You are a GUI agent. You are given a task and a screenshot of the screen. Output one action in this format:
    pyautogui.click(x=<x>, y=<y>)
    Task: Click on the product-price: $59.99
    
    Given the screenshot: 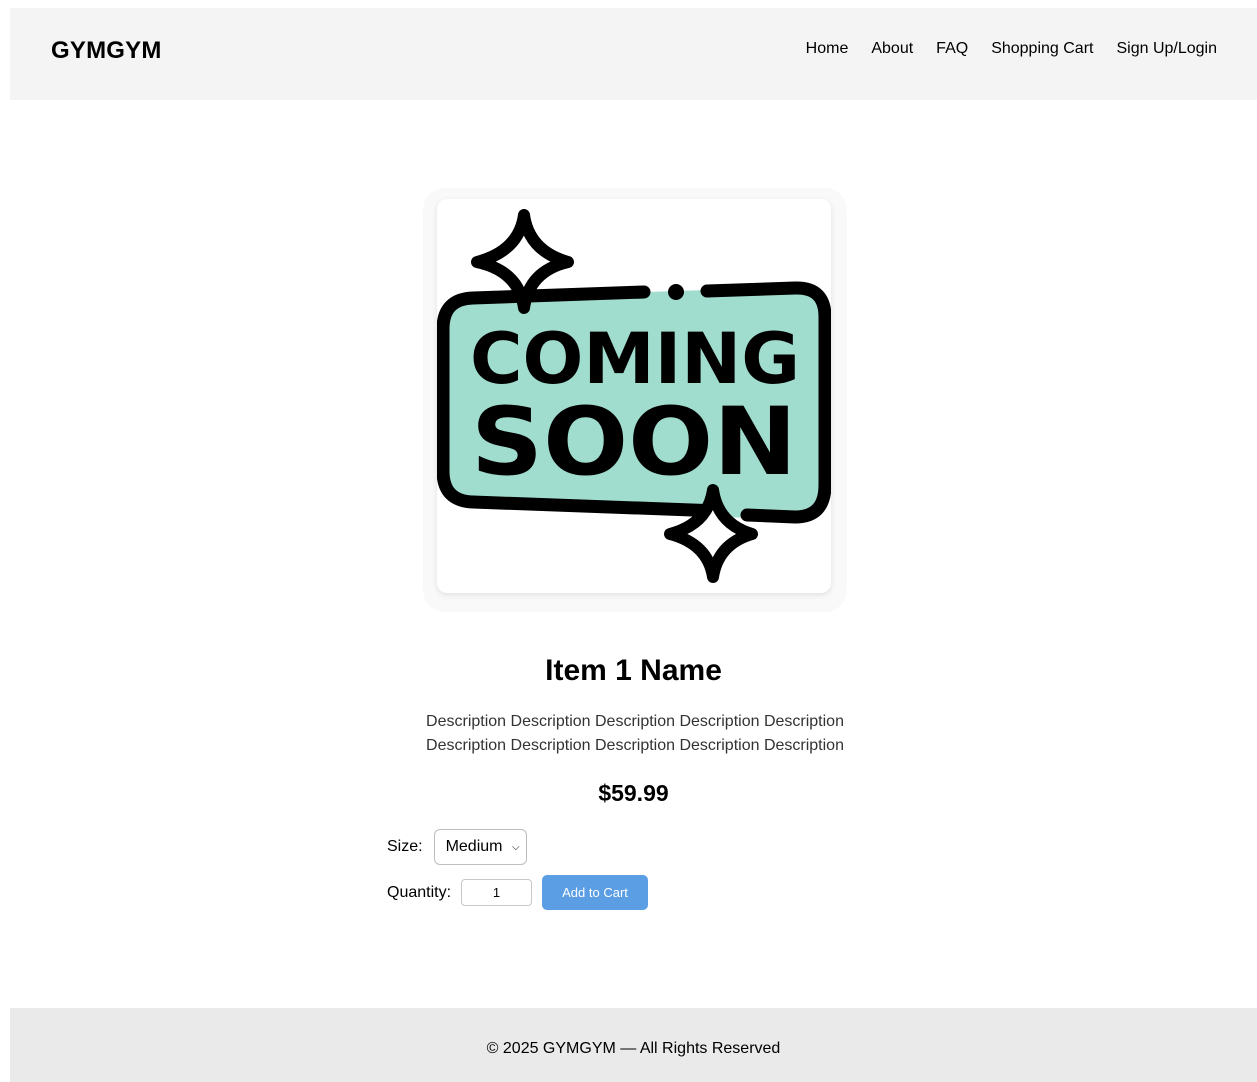 What is the action you would take?
    pyautogui.click(x=633, y=793)
    